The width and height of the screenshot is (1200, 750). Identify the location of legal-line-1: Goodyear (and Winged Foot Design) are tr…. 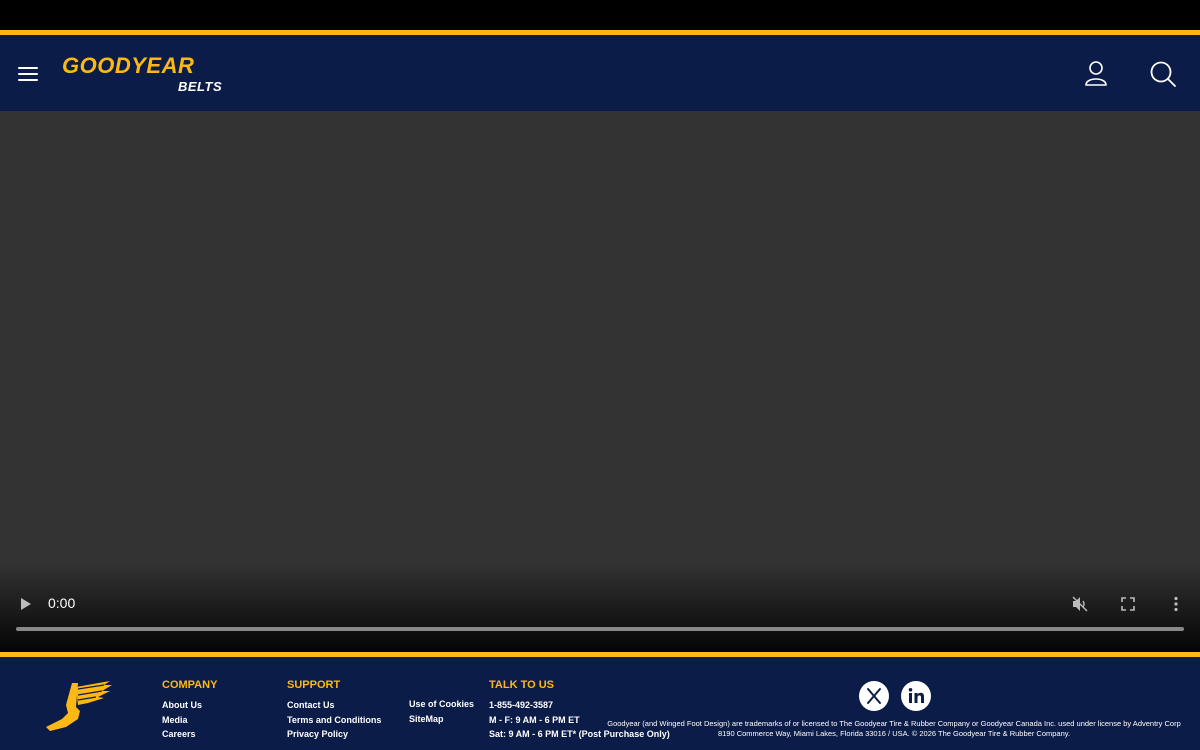
(894, 723).